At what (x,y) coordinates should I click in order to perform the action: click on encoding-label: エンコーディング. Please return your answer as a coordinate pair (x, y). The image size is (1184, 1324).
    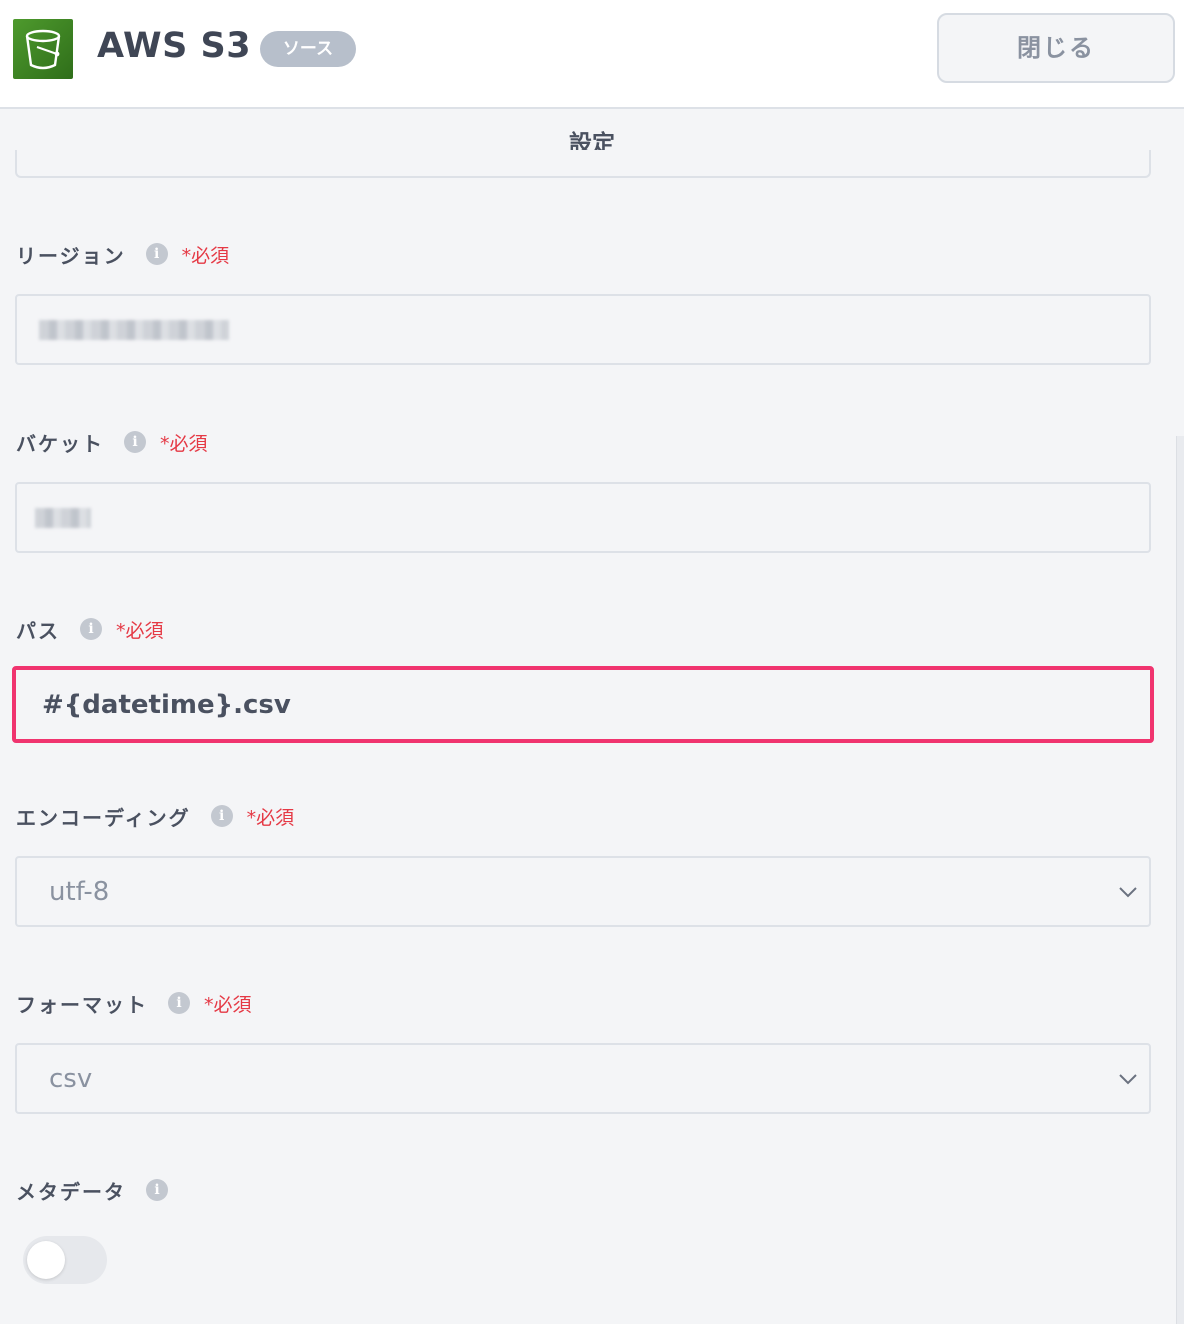
    Looking at the image, I should click on (103, 817).